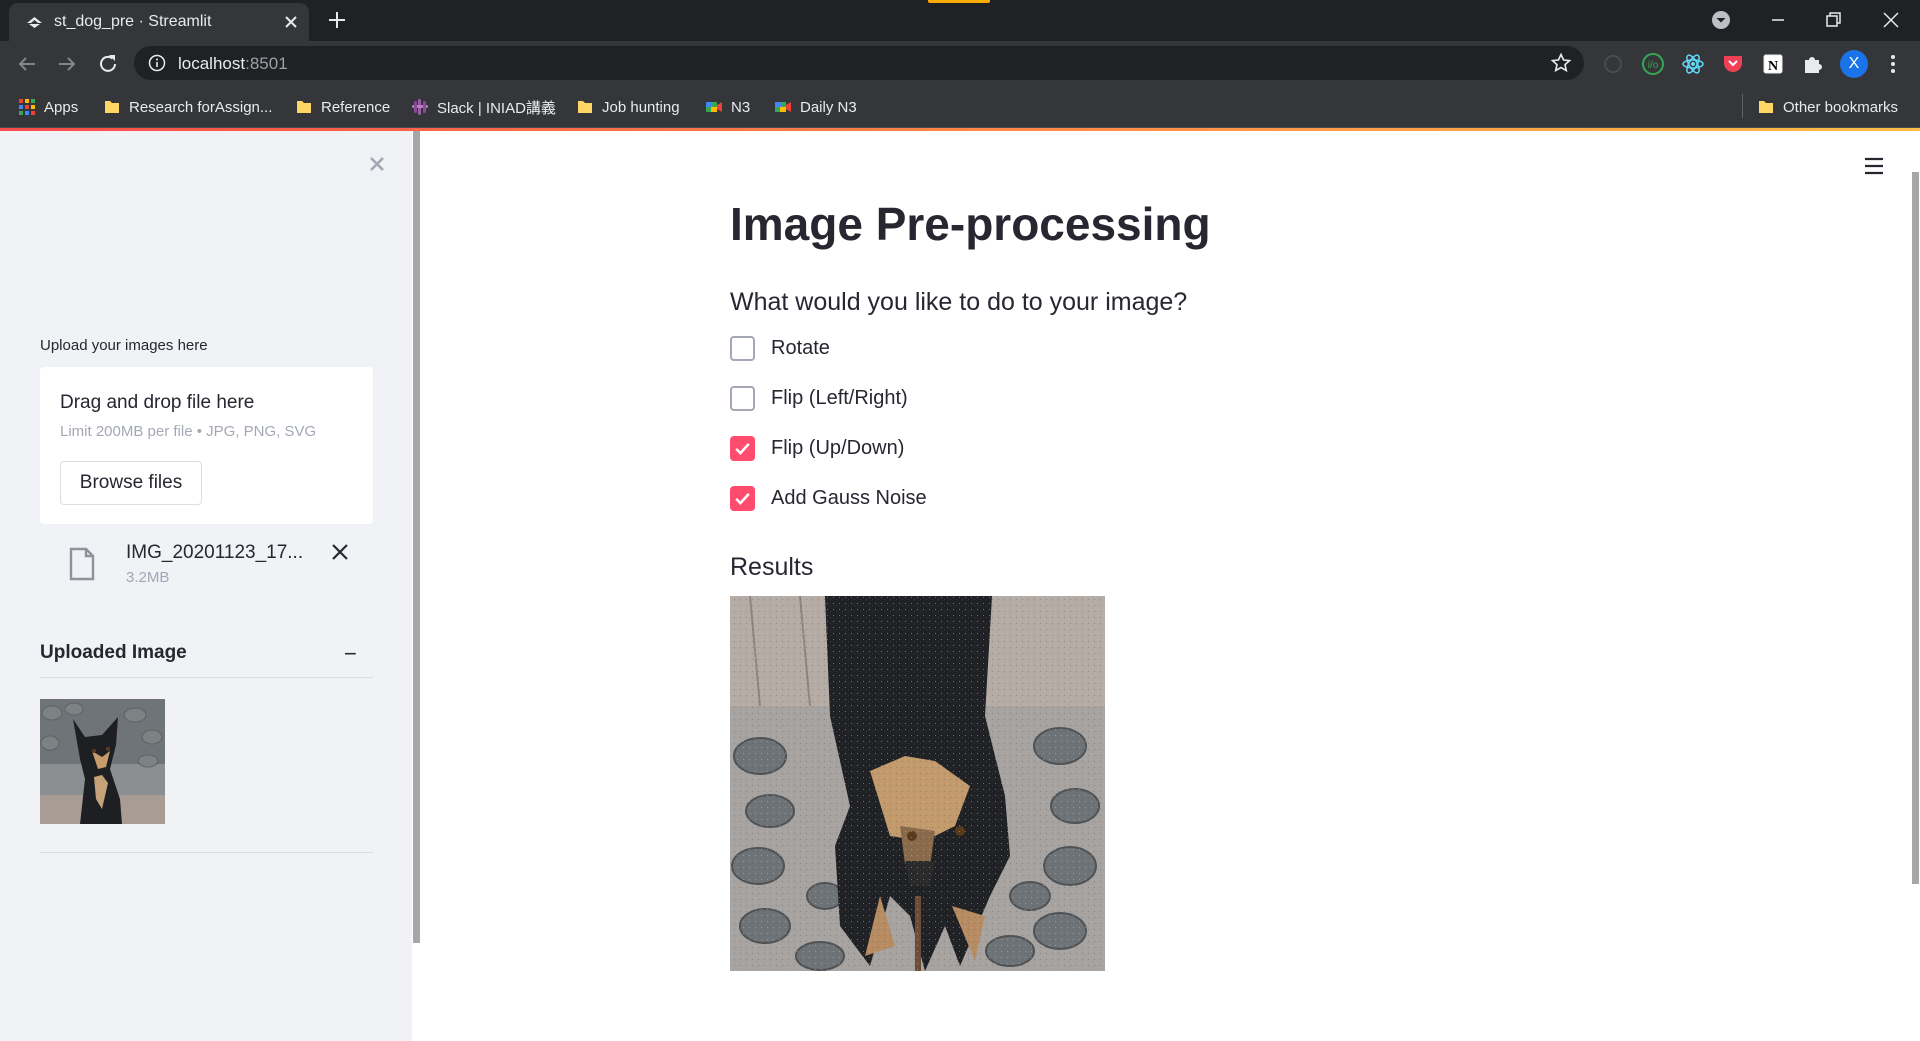  Describe the element at coordinates (800, 347) in the screenshot. I see `checkbox-label: Rotate` at that location.